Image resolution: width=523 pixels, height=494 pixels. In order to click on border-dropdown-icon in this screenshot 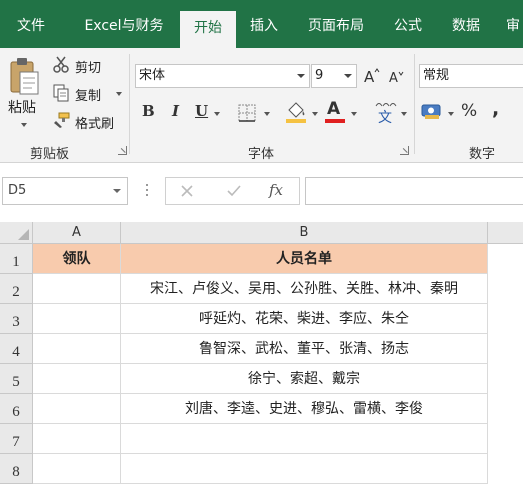, I will do `click(267, 114)`.